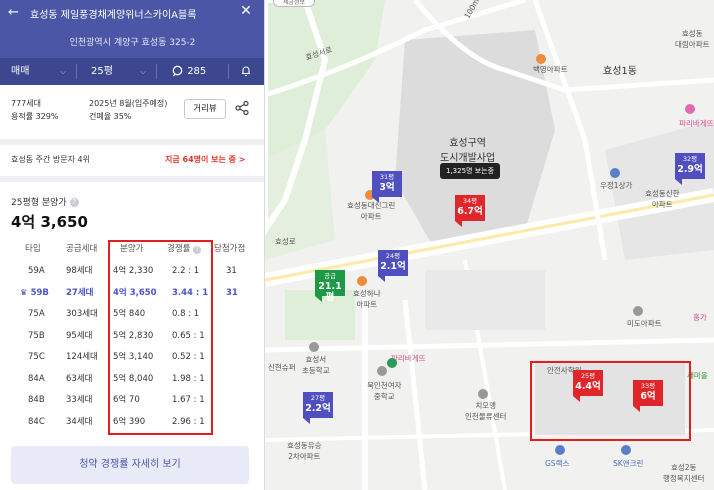 This screenshot has height=490, width=714. I want to click on map-label: 효성동대신그린 아파트, so click(371, 211).